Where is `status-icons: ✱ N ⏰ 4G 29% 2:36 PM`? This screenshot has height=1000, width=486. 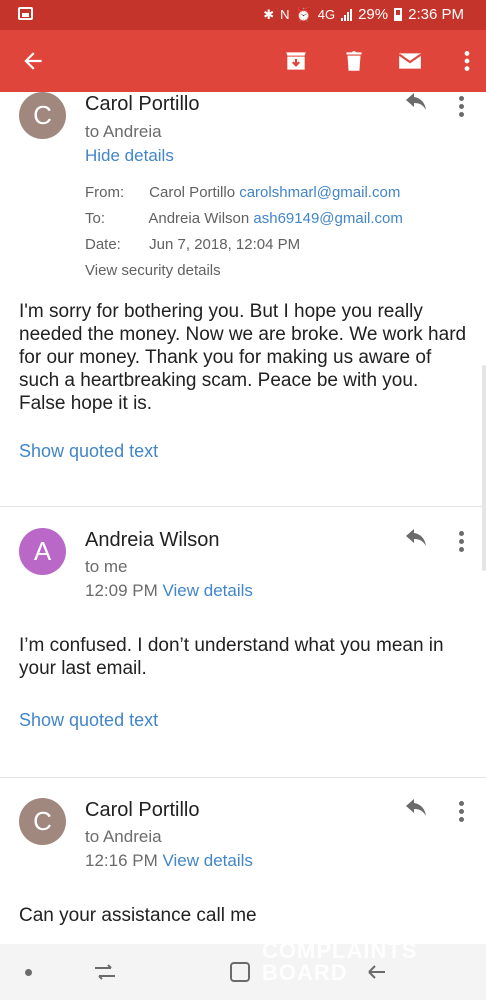
status-icons: ✱ N ⏰ 4G 29% 2:36 PM is located at coordinates (363, 14).